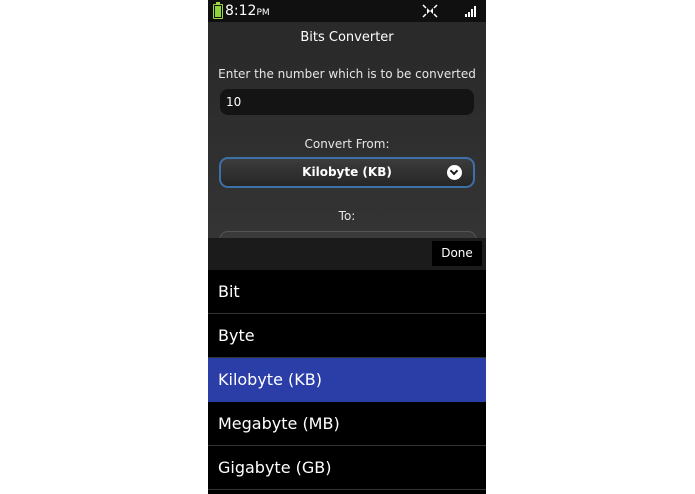 The height and width of the screenshot is (494, 695). I want to click on convert-from-value: Kilobyte (KB), so click(347, 172).